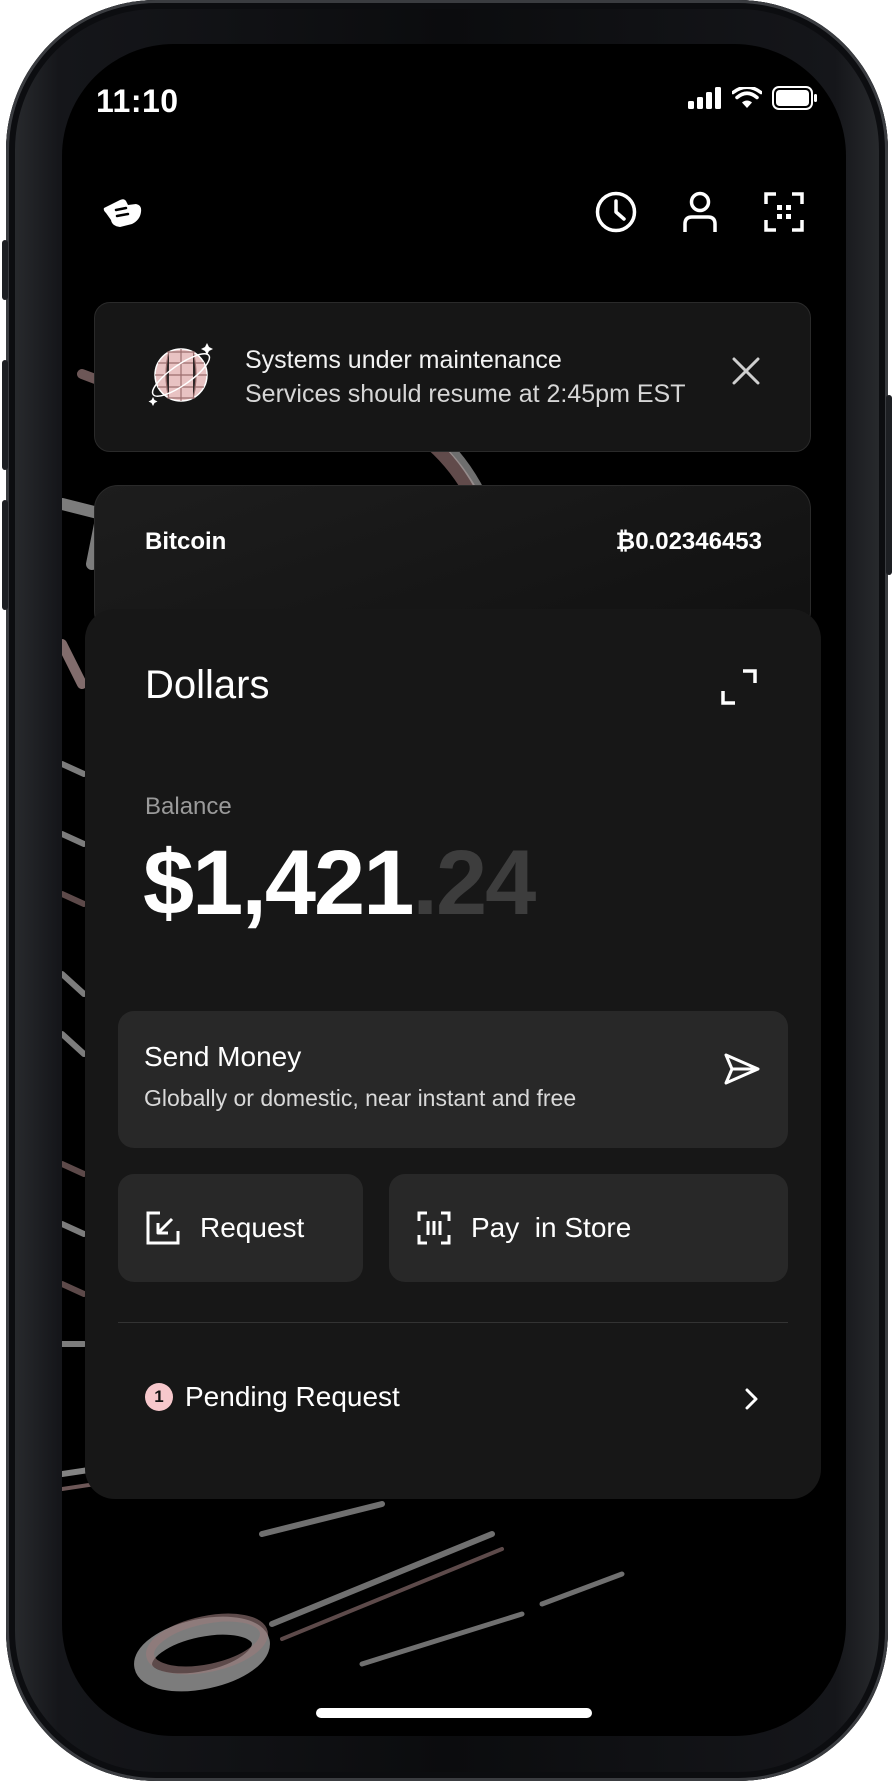 The width and height of the screenshot is (895, 1781). I want to click on pending-count-badge: 1, so click(159, 1397).